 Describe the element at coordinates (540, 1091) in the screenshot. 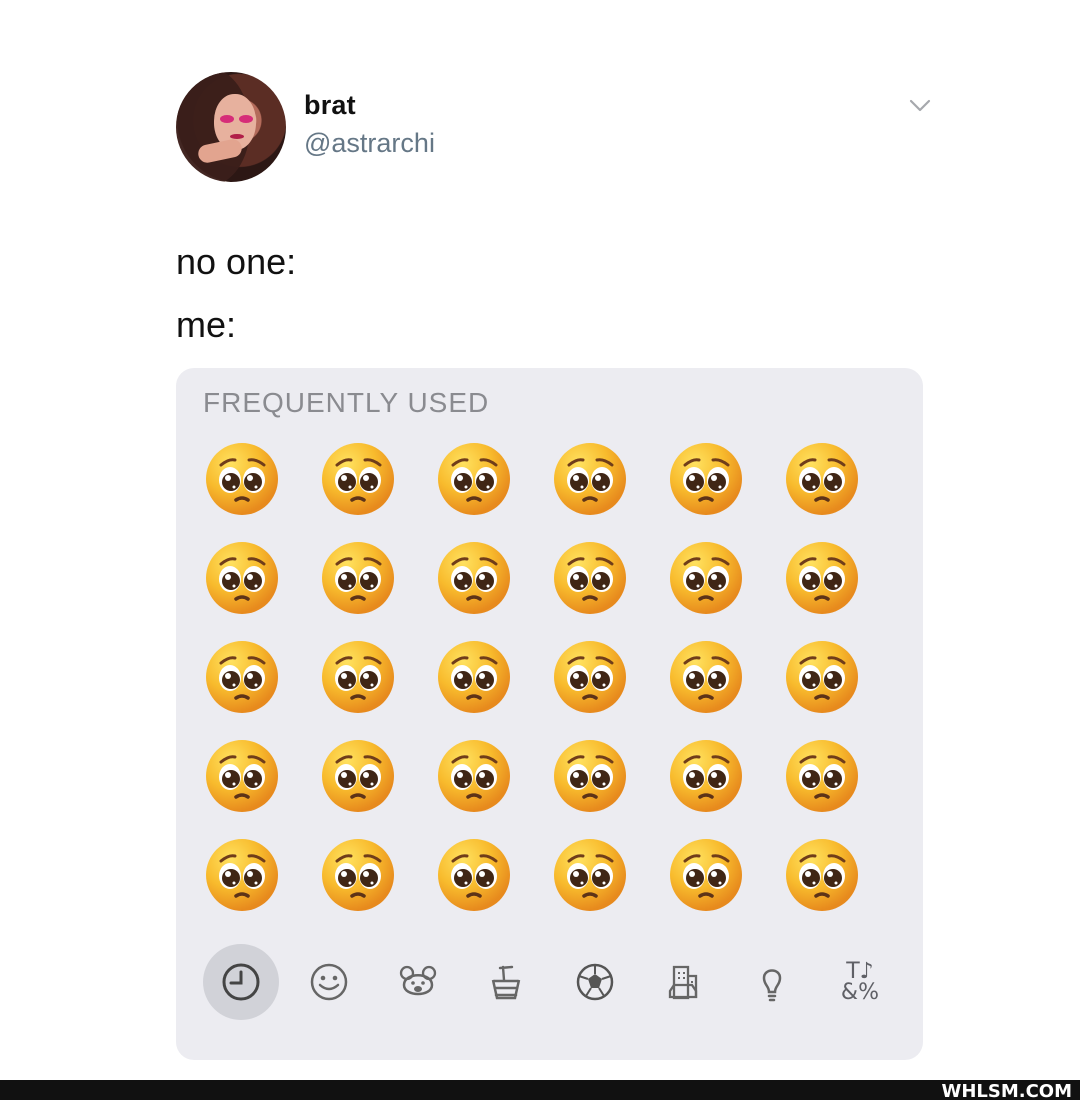

I see `watermark-bar: WHLSM.COM` at that location.